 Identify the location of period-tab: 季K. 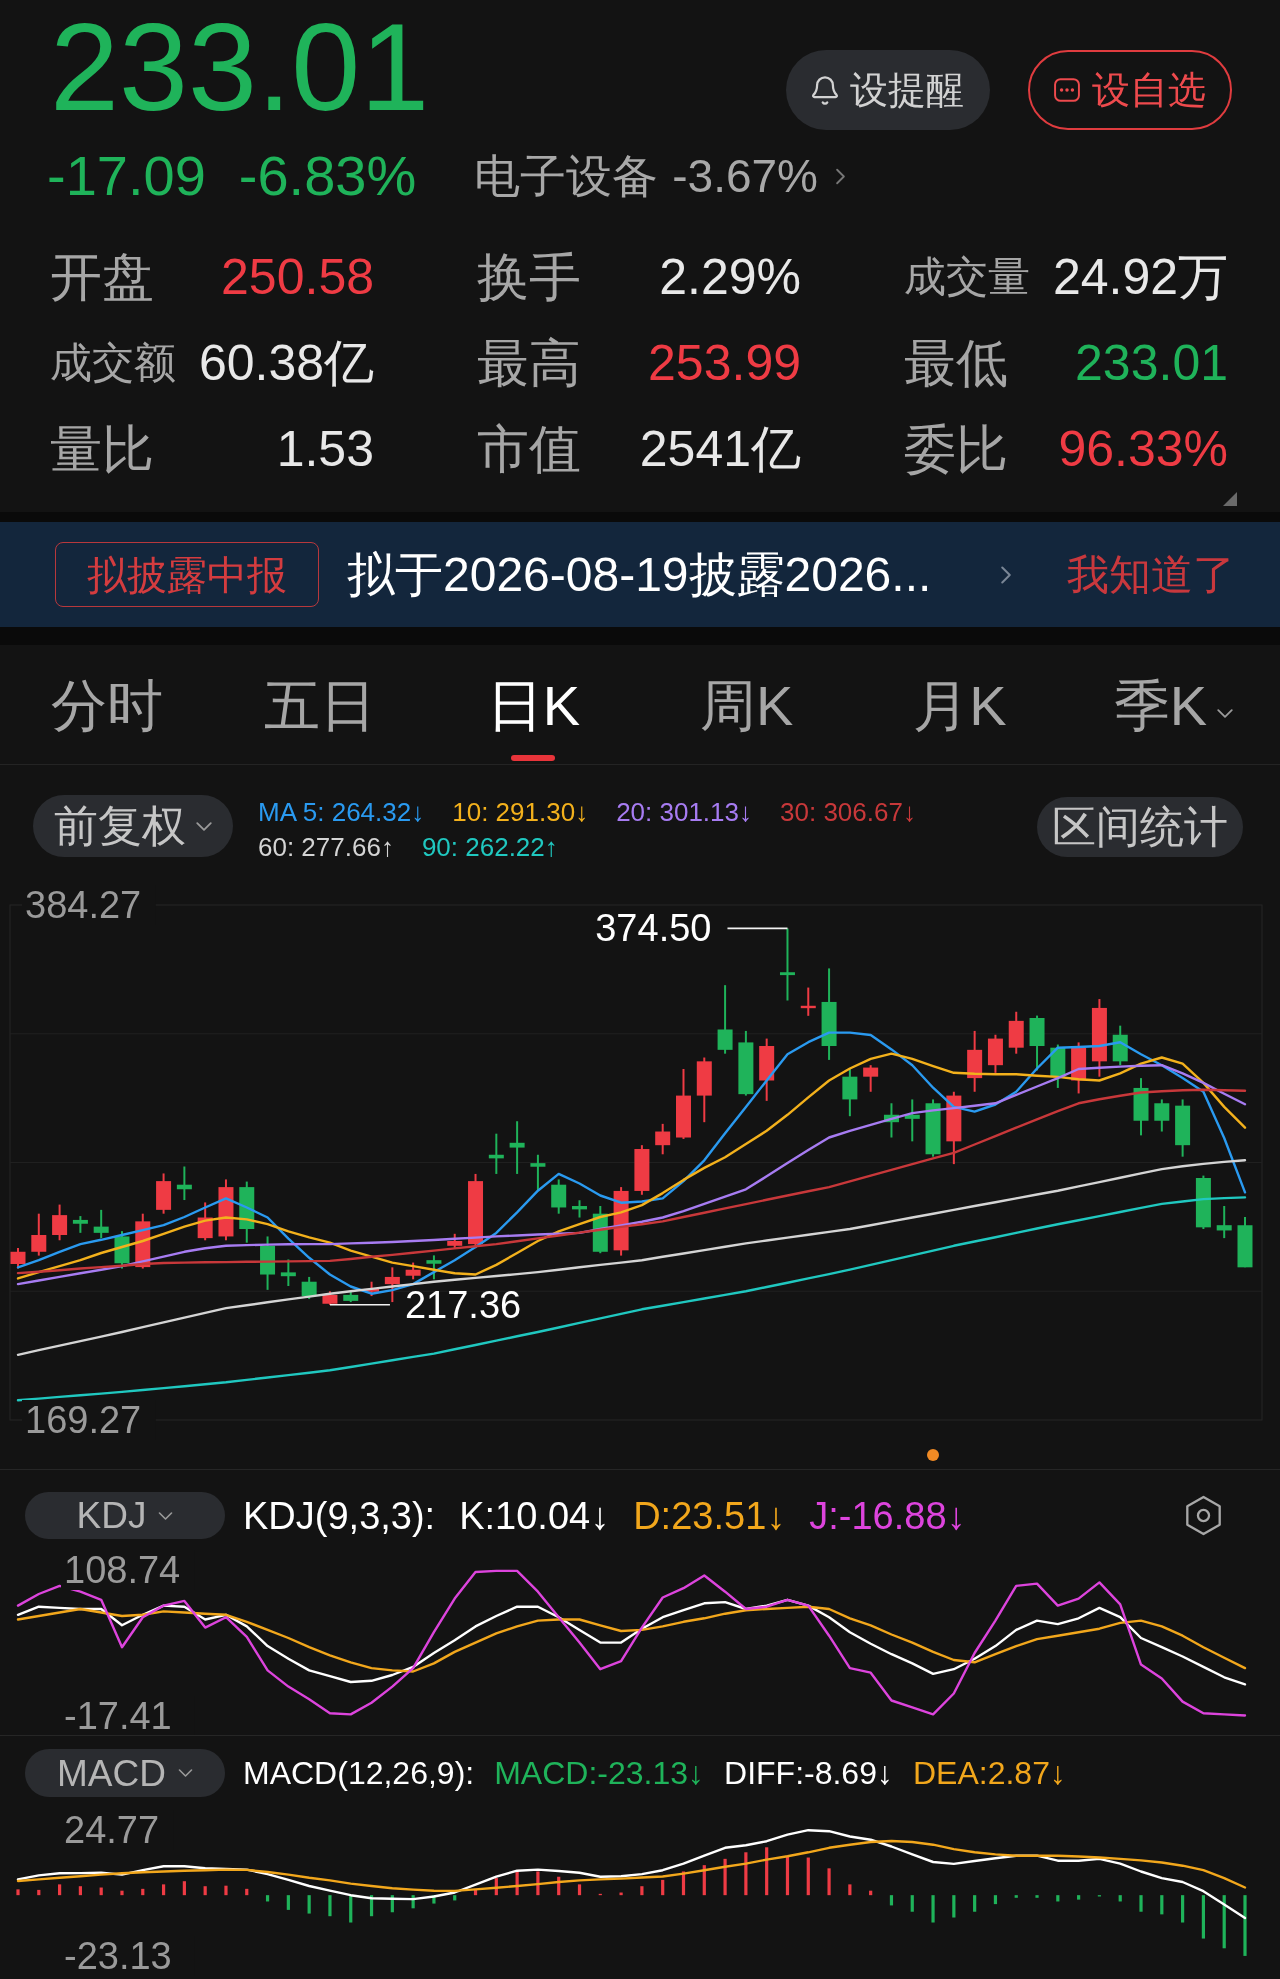
(1173, 706).